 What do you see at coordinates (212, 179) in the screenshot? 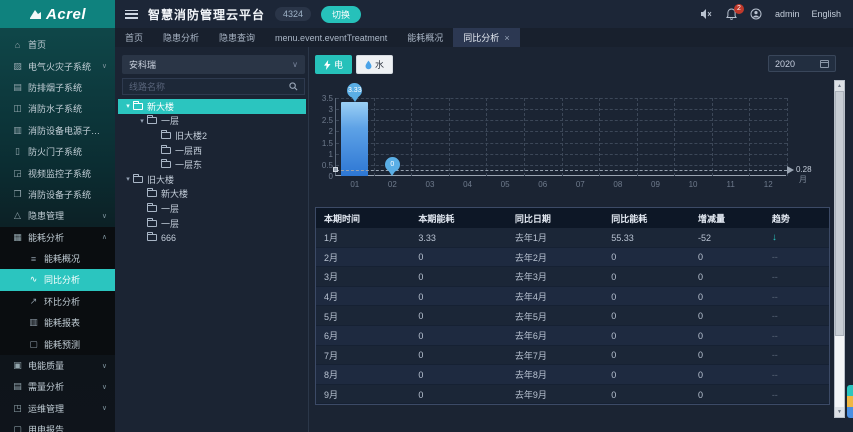
I see `tree-node-5: ▾ 旧大楼` at bounding box center [212, 179].